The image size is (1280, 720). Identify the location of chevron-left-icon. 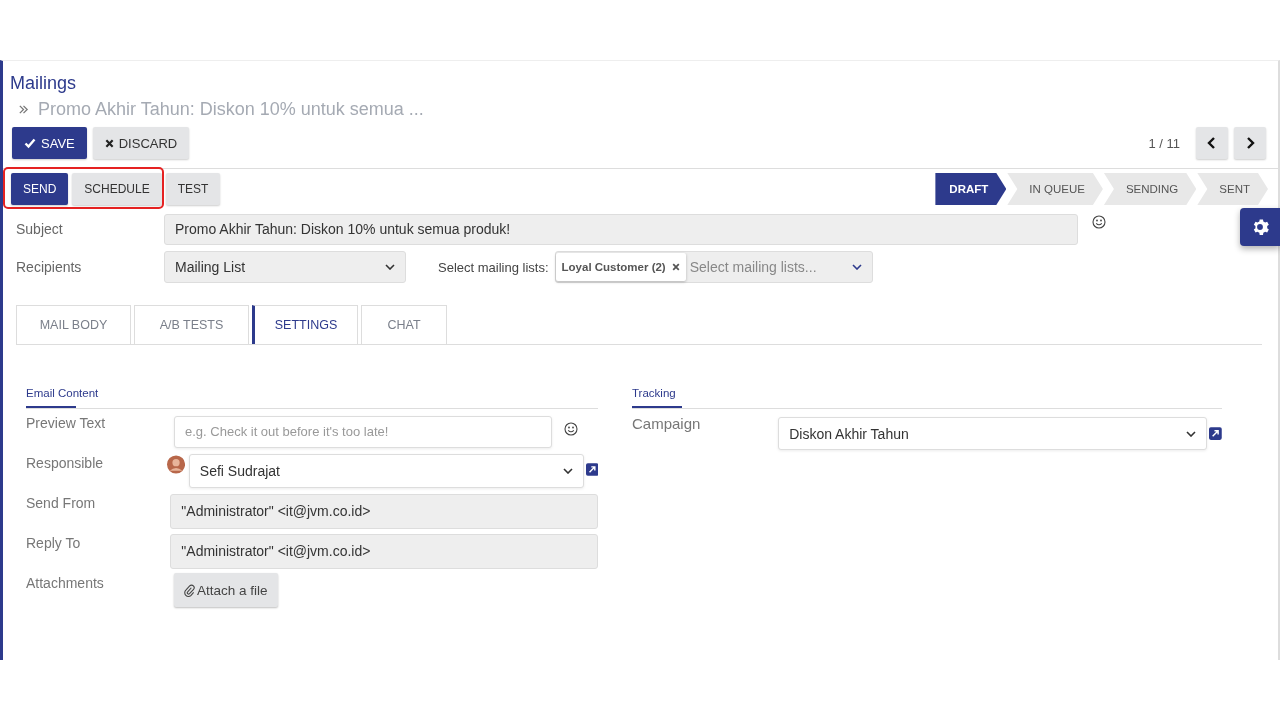
(1212, 143).